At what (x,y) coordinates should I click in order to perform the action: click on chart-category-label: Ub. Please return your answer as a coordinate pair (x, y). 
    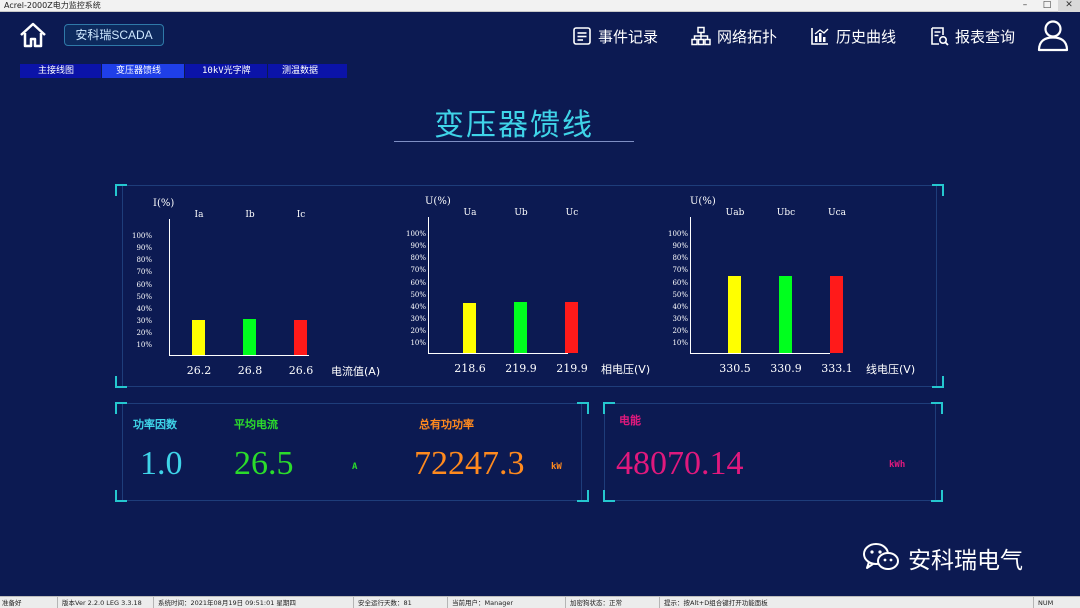
    Looking at the image, I should click on (521, 213).